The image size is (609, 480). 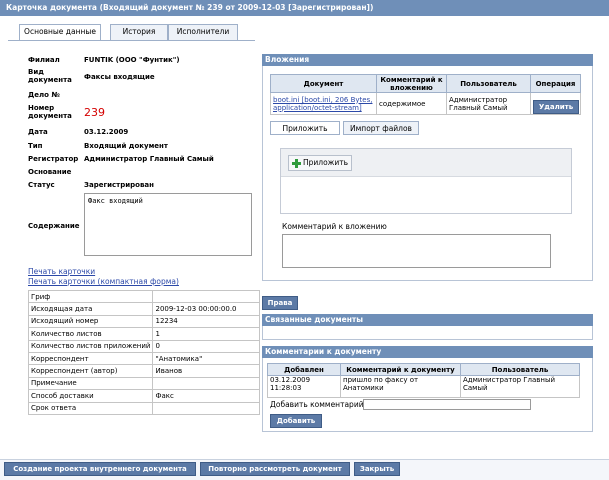 I want to click on attachment-comment: содержимое, so click(x=411, y=103).